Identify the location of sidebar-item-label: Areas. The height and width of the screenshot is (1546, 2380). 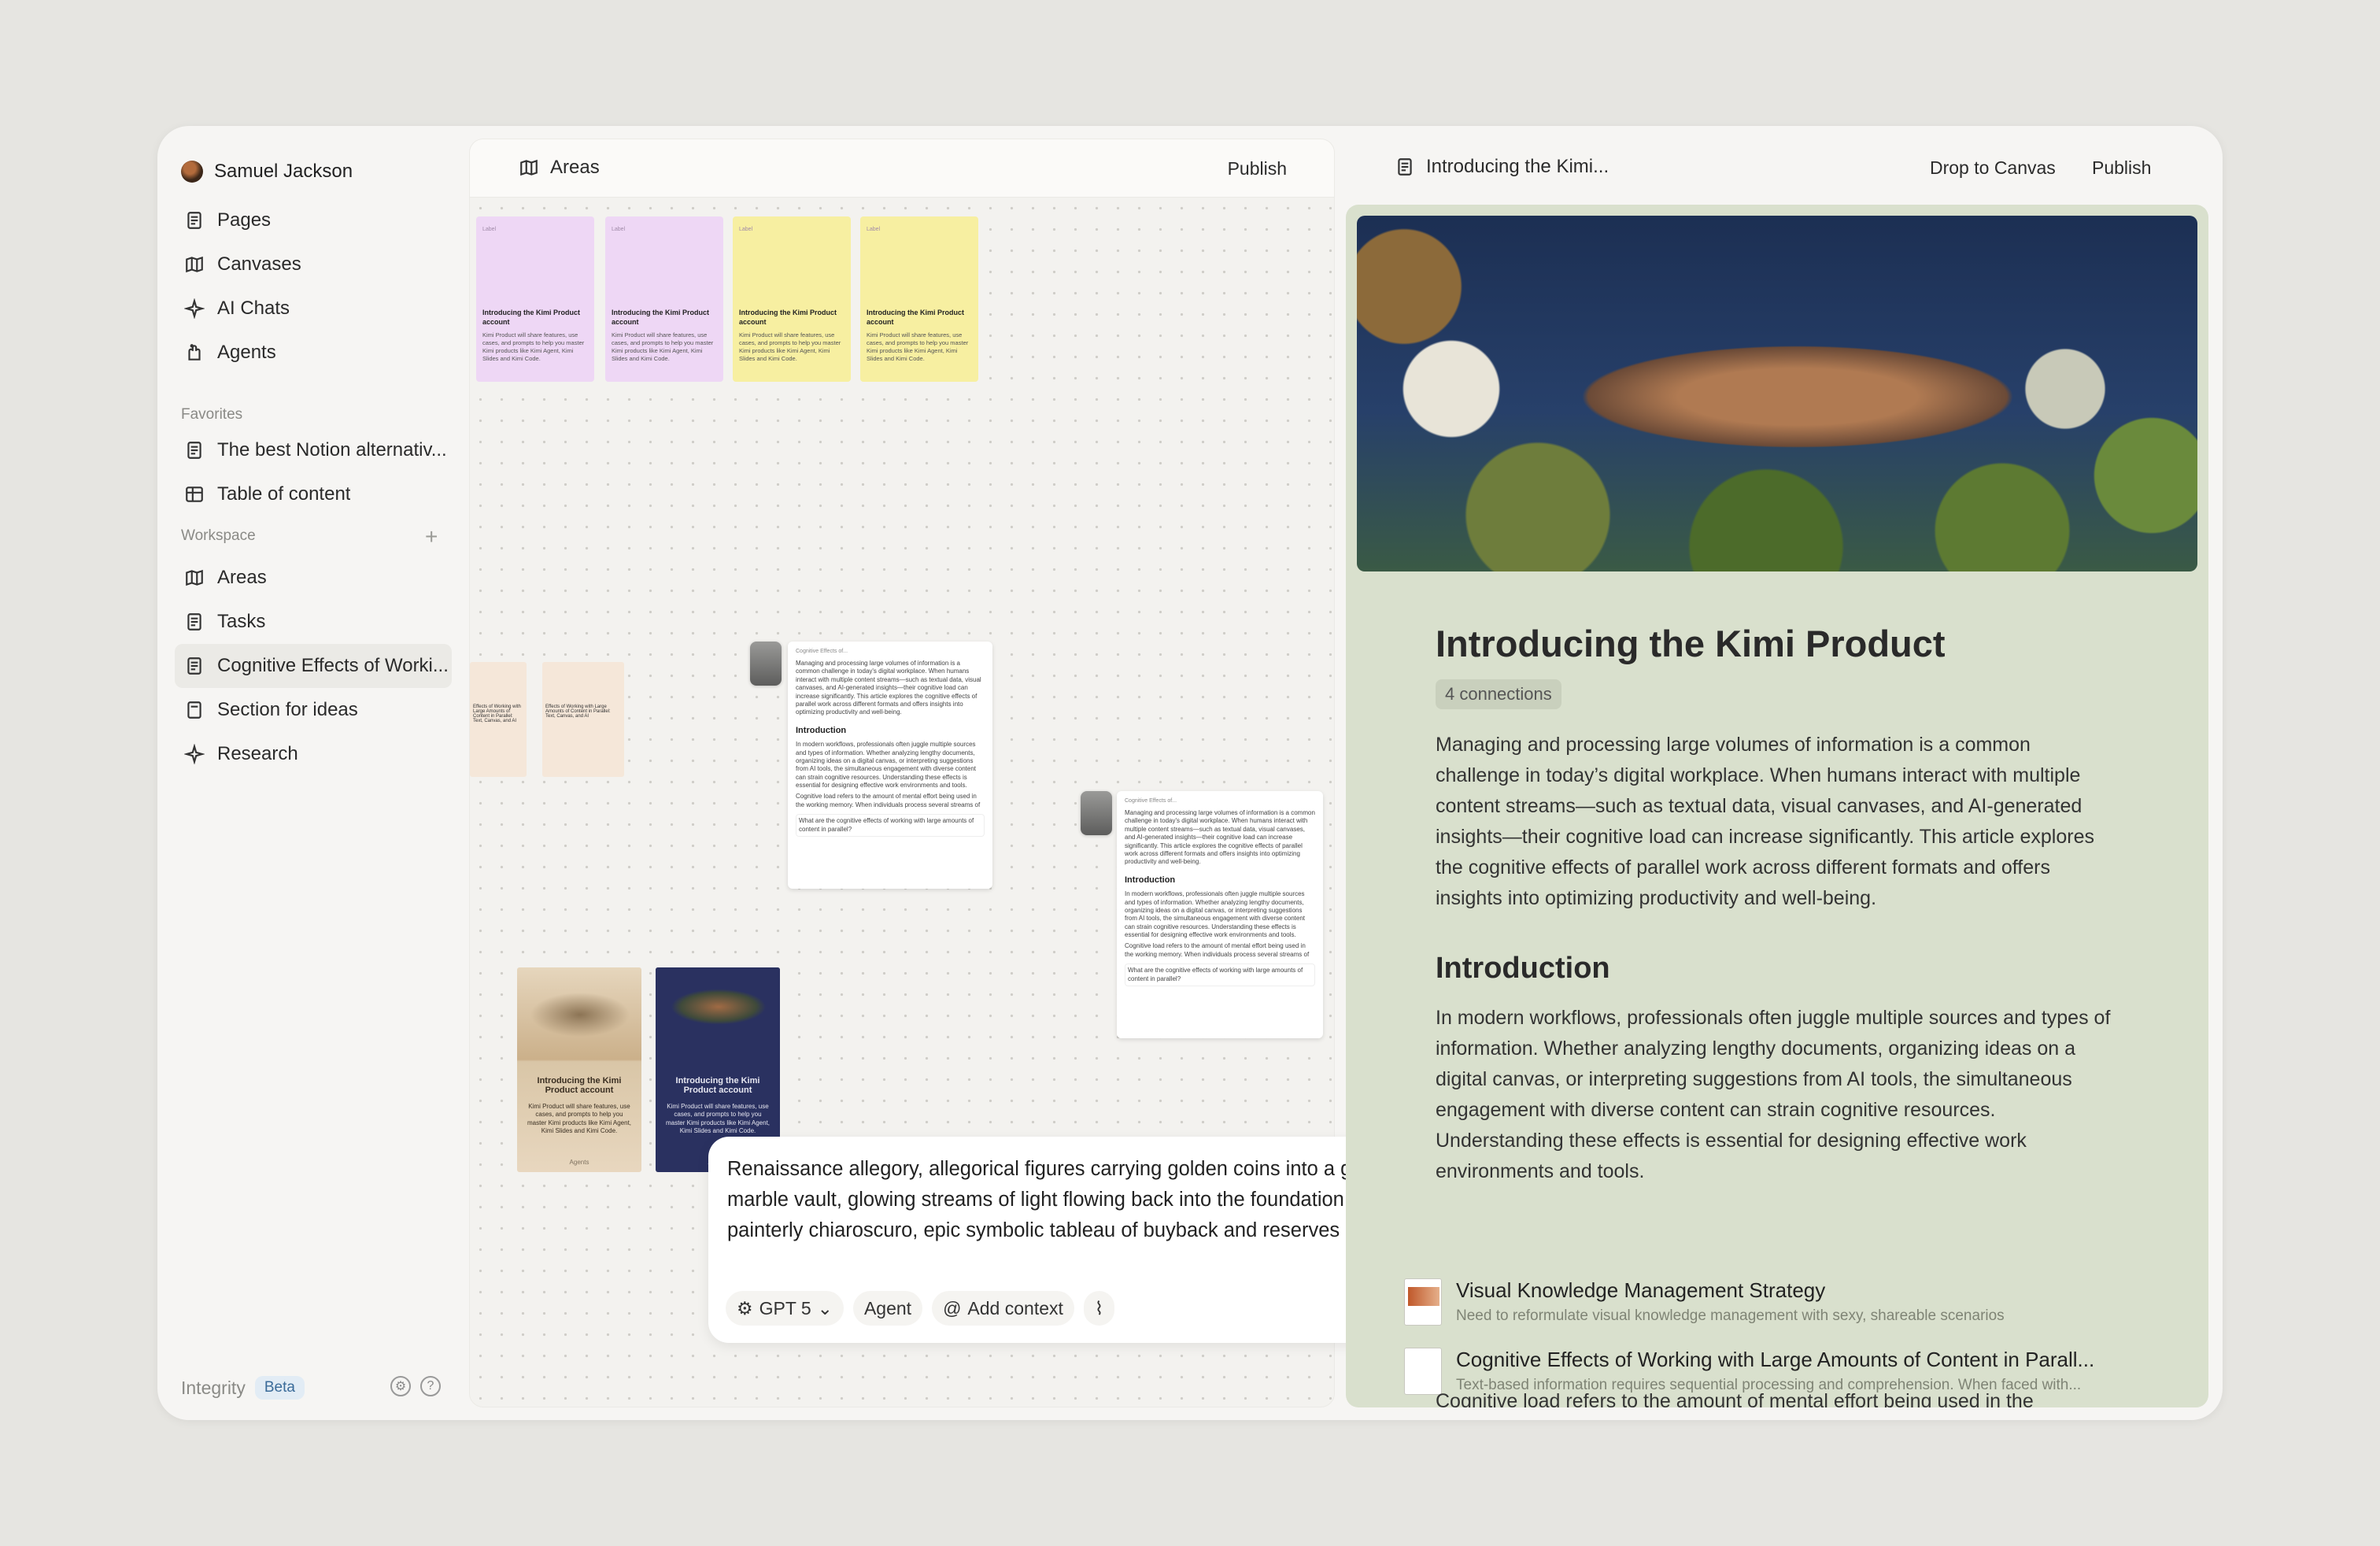
(242, 577).